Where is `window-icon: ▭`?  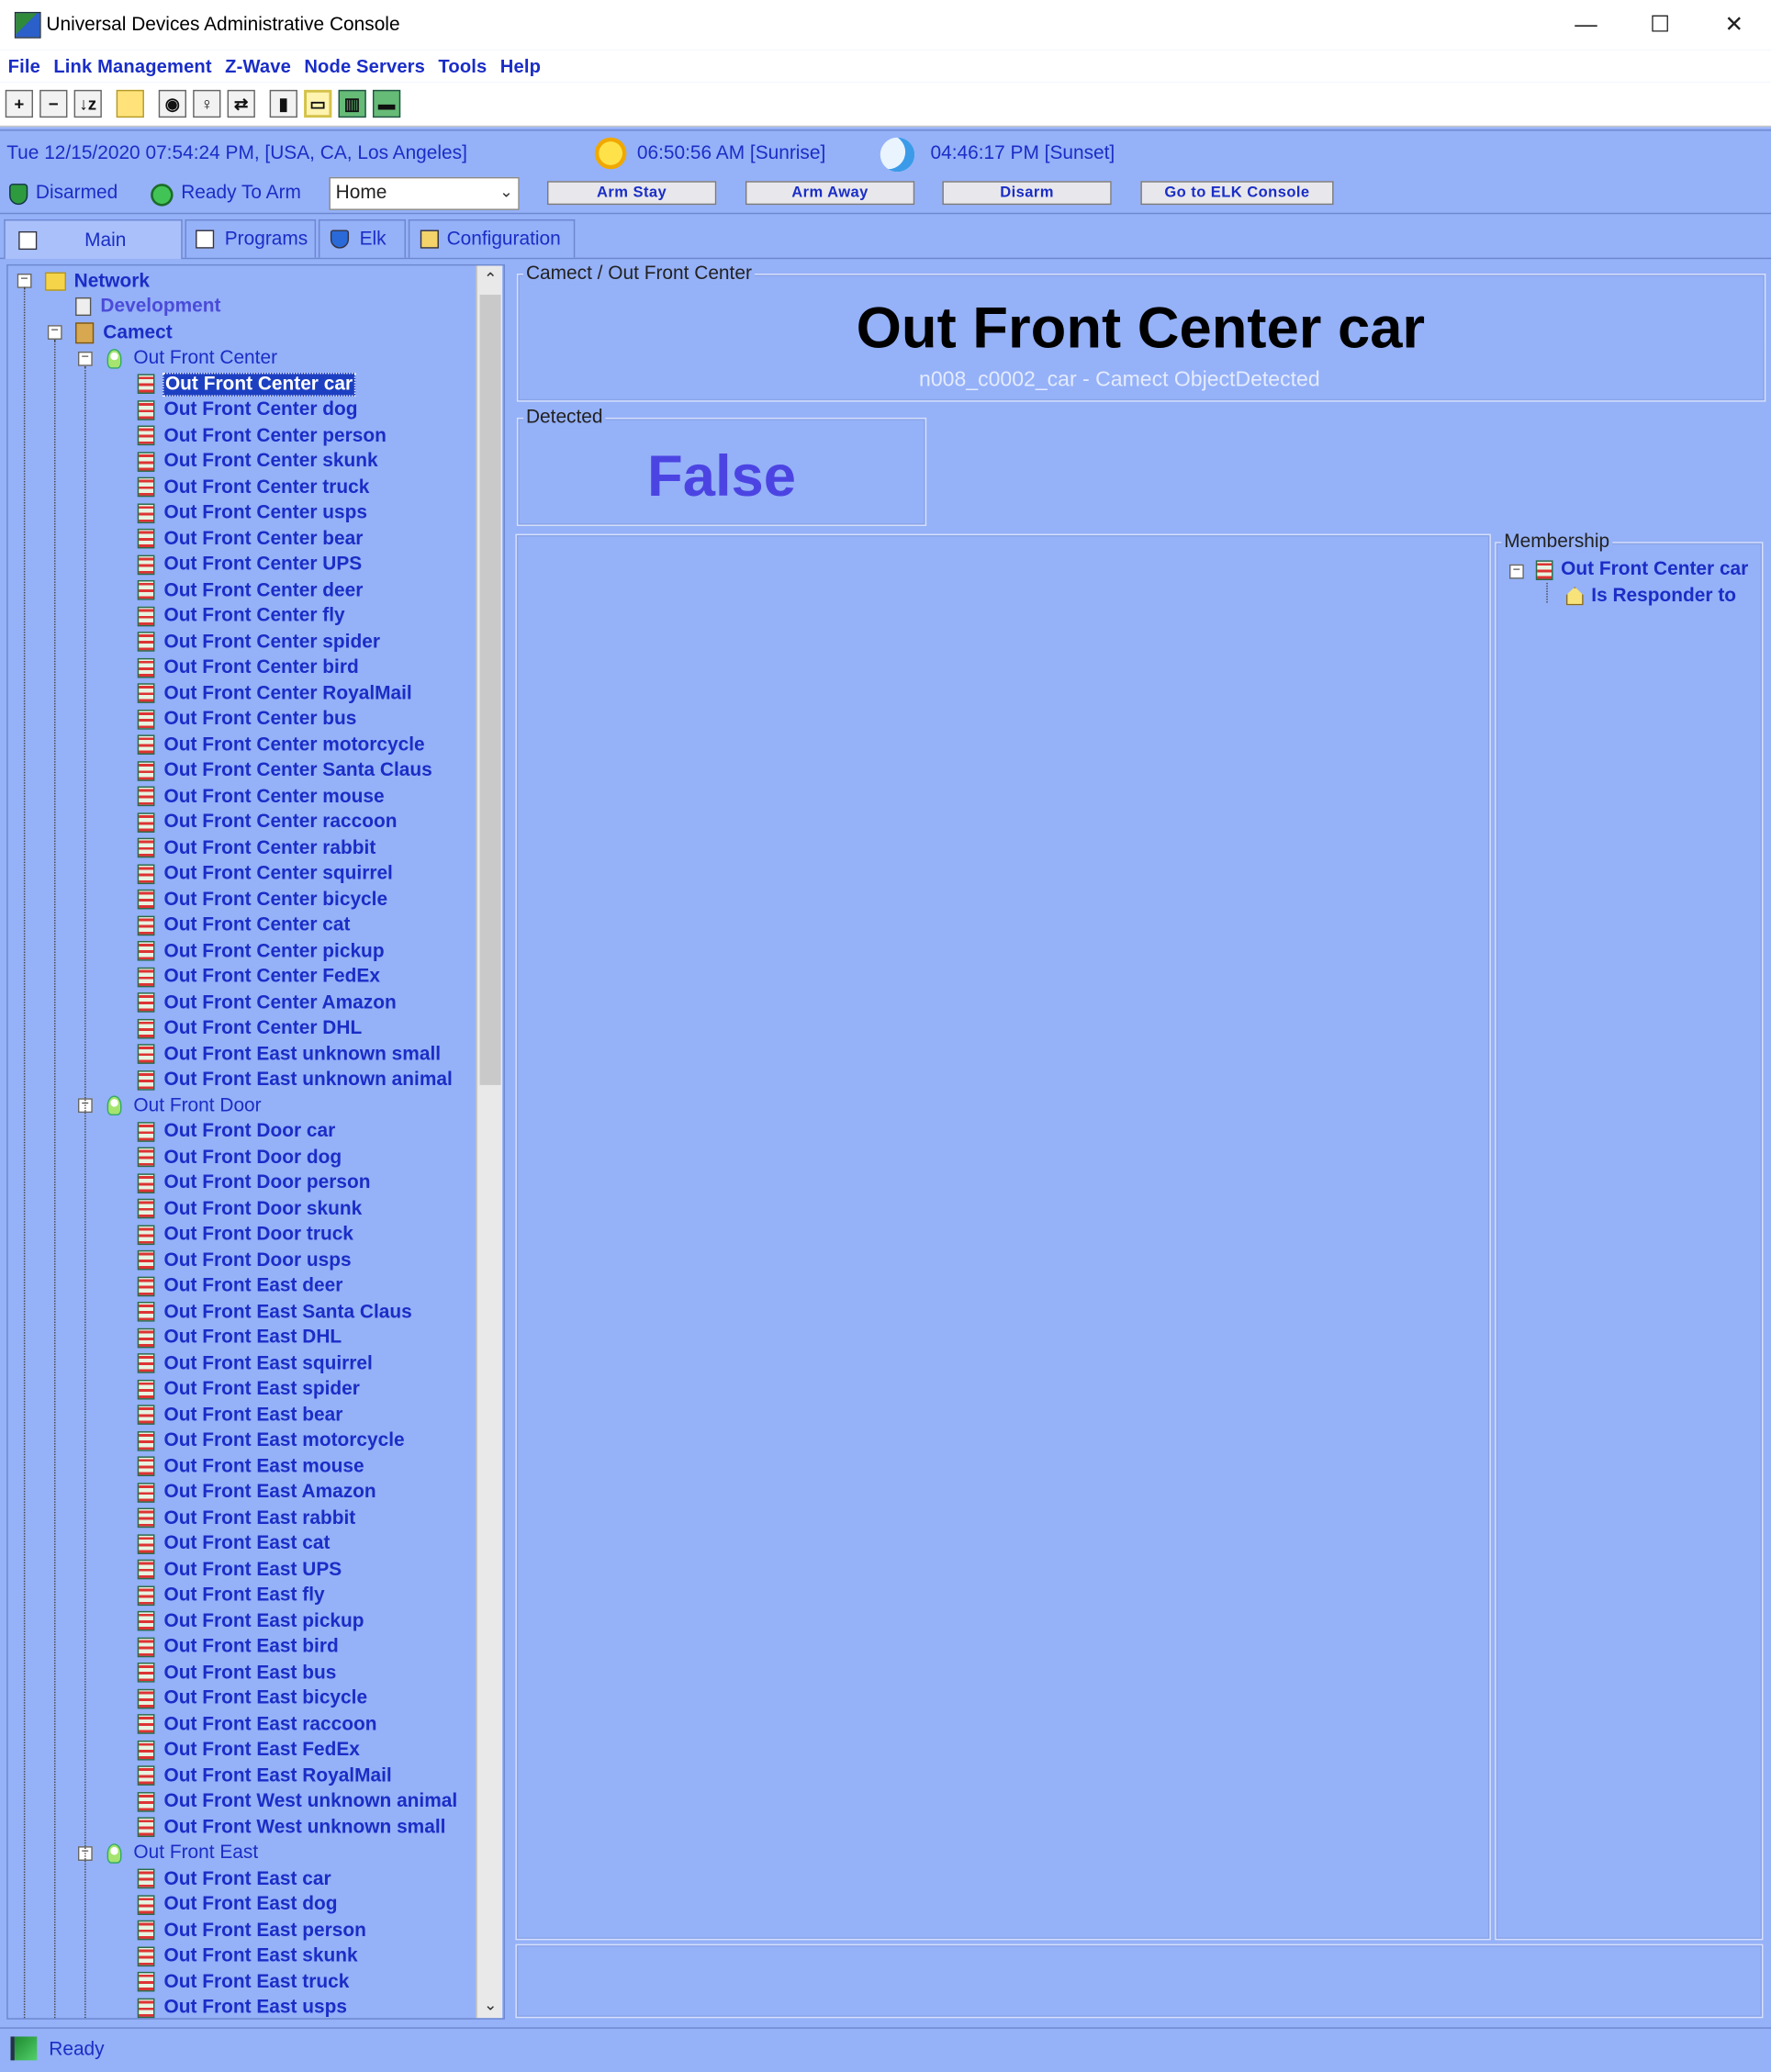 window-icon: ▭ is located at coordinates (318, 103).